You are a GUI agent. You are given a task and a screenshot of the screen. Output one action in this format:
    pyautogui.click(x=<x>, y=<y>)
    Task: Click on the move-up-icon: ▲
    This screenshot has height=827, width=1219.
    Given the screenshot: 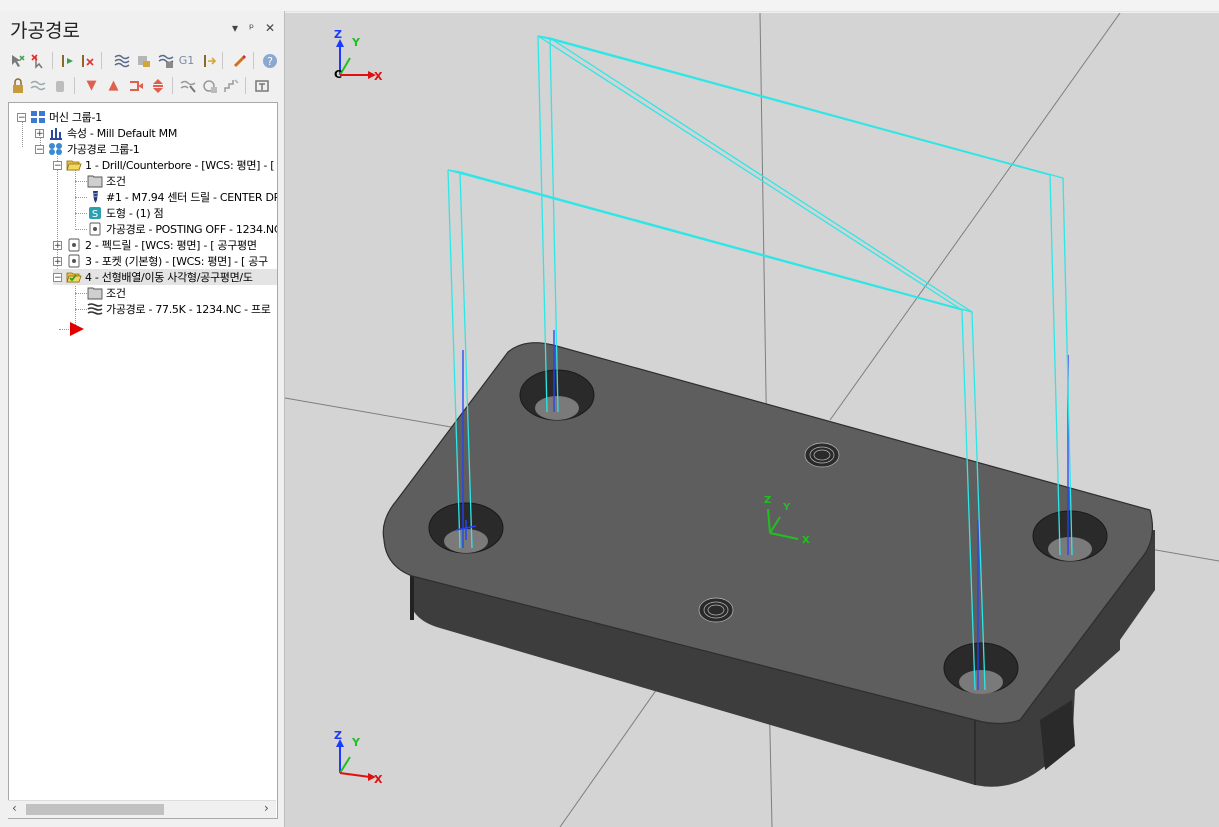 What is the action you would take?
    pyautogui.click(x=113, y=85)
    